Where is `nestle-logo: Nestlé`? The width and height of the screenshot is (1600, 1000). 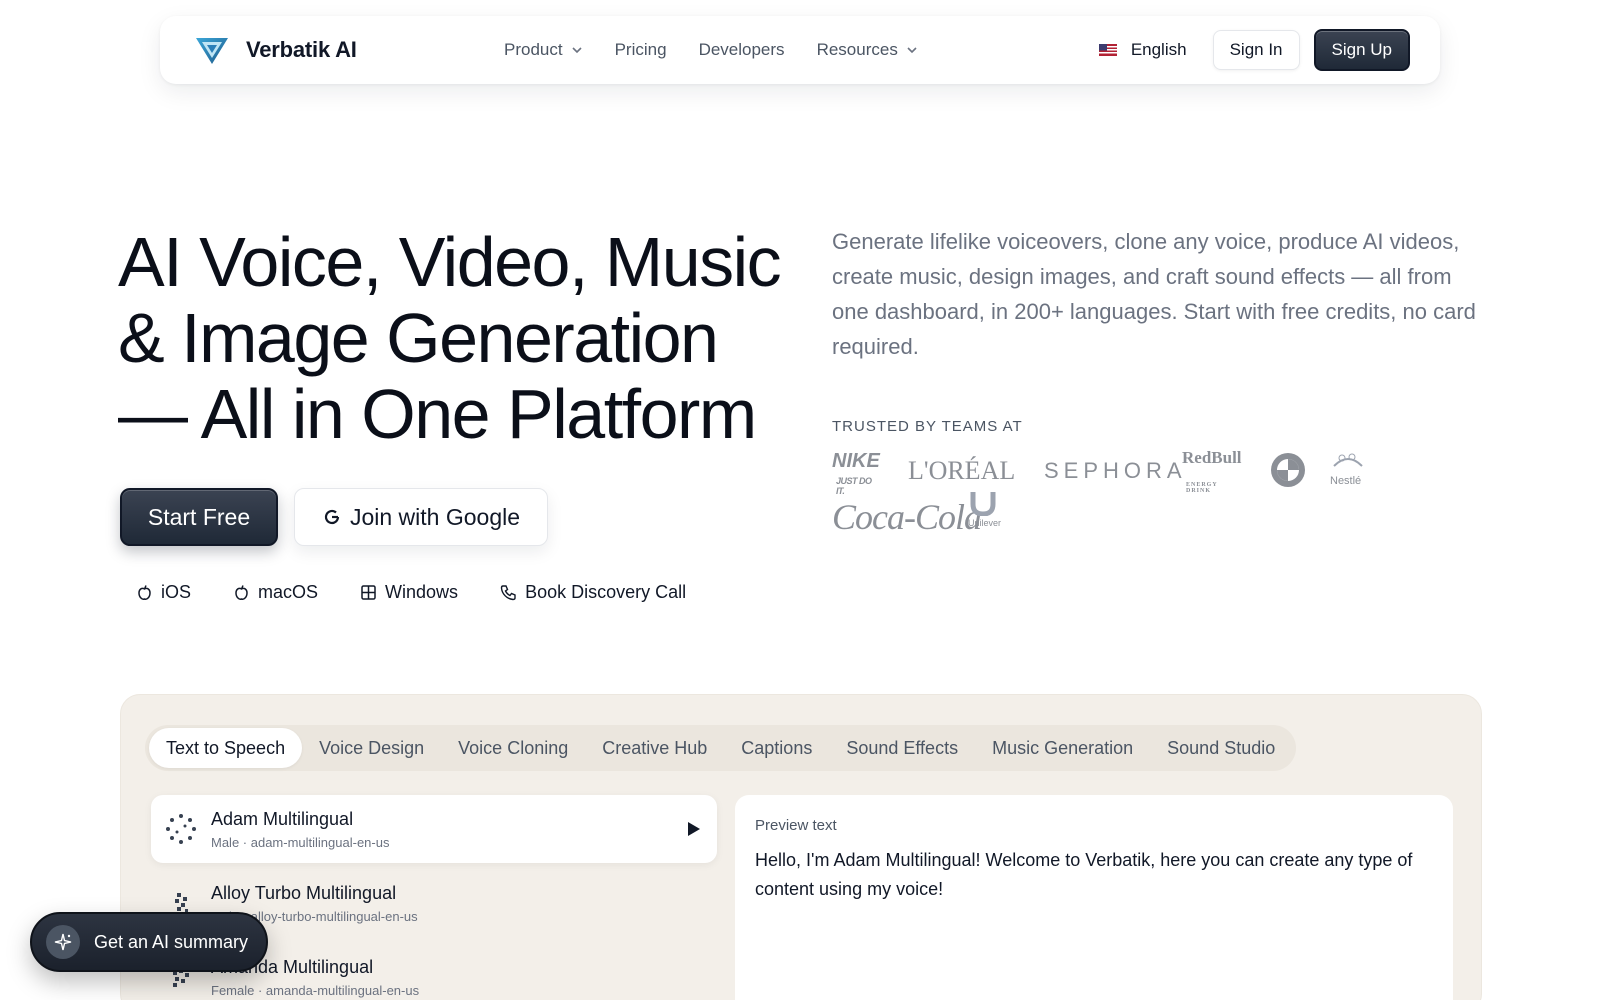
nestle-logo: Nestlé is located at coordinates (1348, 468).